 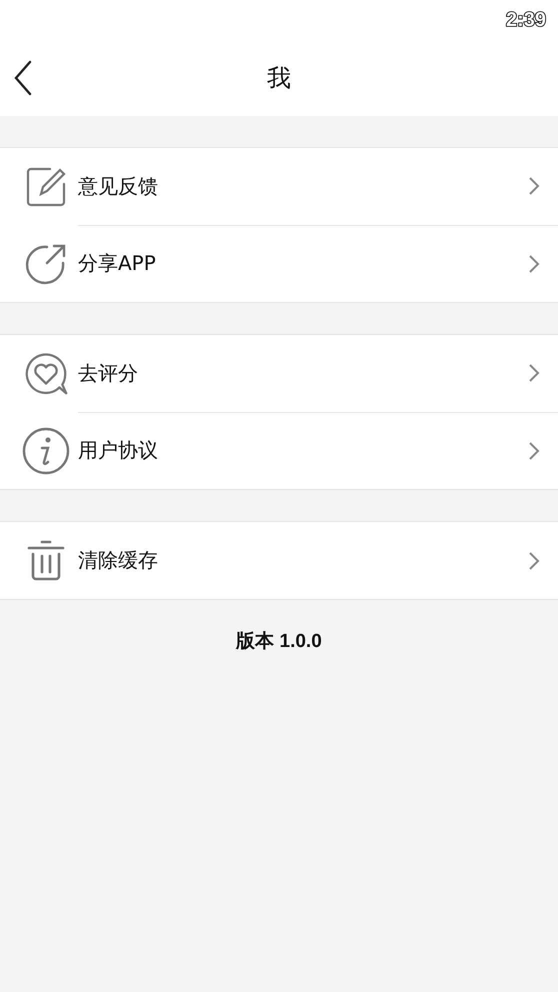 What do you see at coordinates (46, 263) in the screenshot?
I see `share-icon` at bounding box center [46, 263].